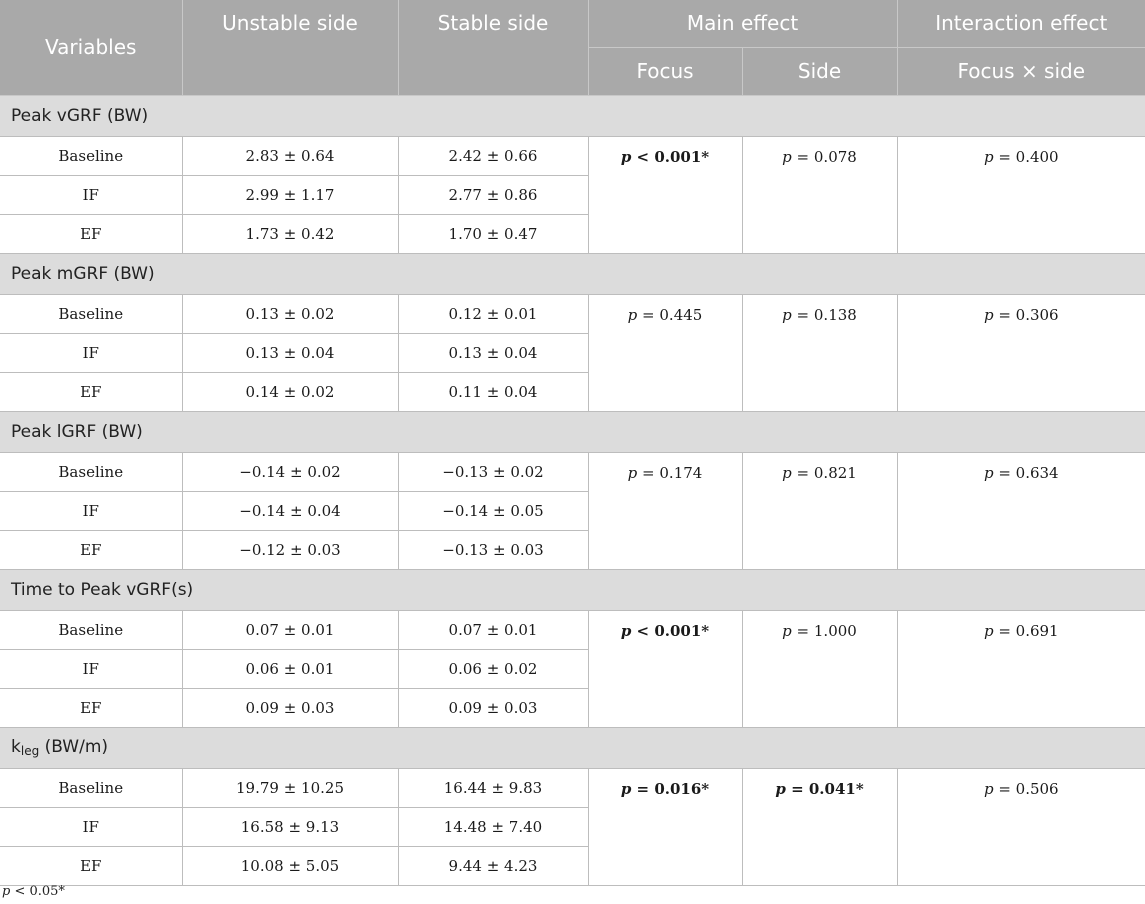 Image resolution: width=1145 pixels, height=904 pixels. What do you see at coordinates (493, 48) in the screenshot?
I see `header-stable-side: Stable side` at bounding box center [493, 48].